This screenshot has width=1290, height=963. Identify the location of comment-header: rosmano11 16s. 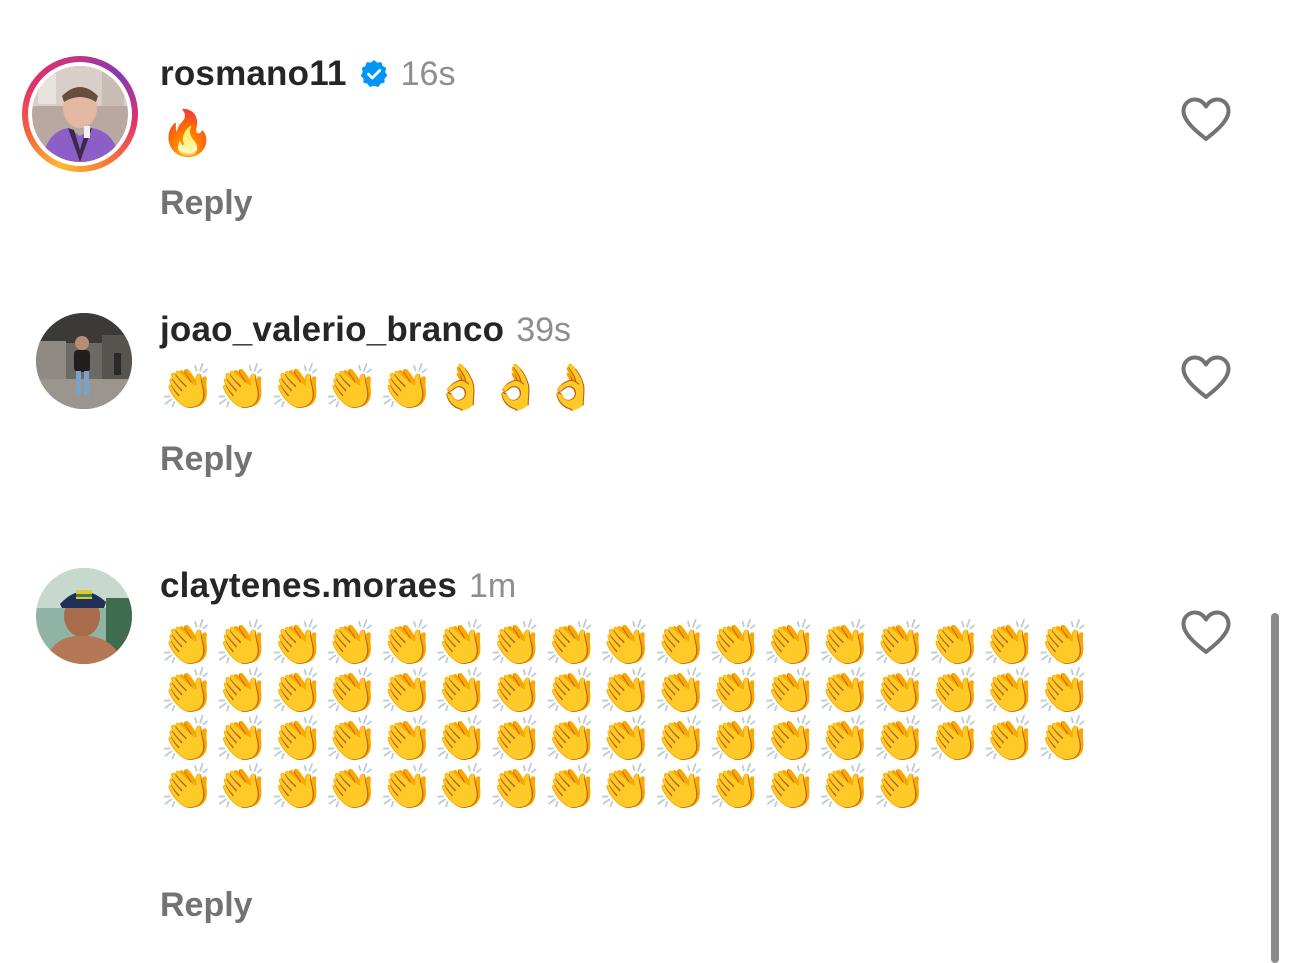
(307, 74).